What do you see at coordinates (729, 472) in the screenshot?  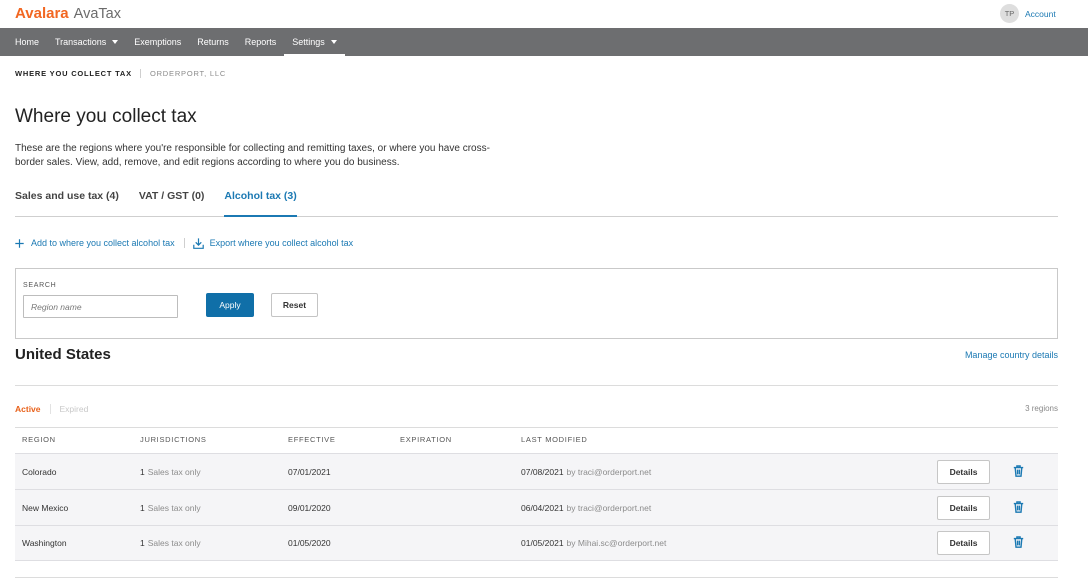 I see `last-modified-cell: 07/08/2021 by traci@orderport.net` at bounding box center [729, 472].